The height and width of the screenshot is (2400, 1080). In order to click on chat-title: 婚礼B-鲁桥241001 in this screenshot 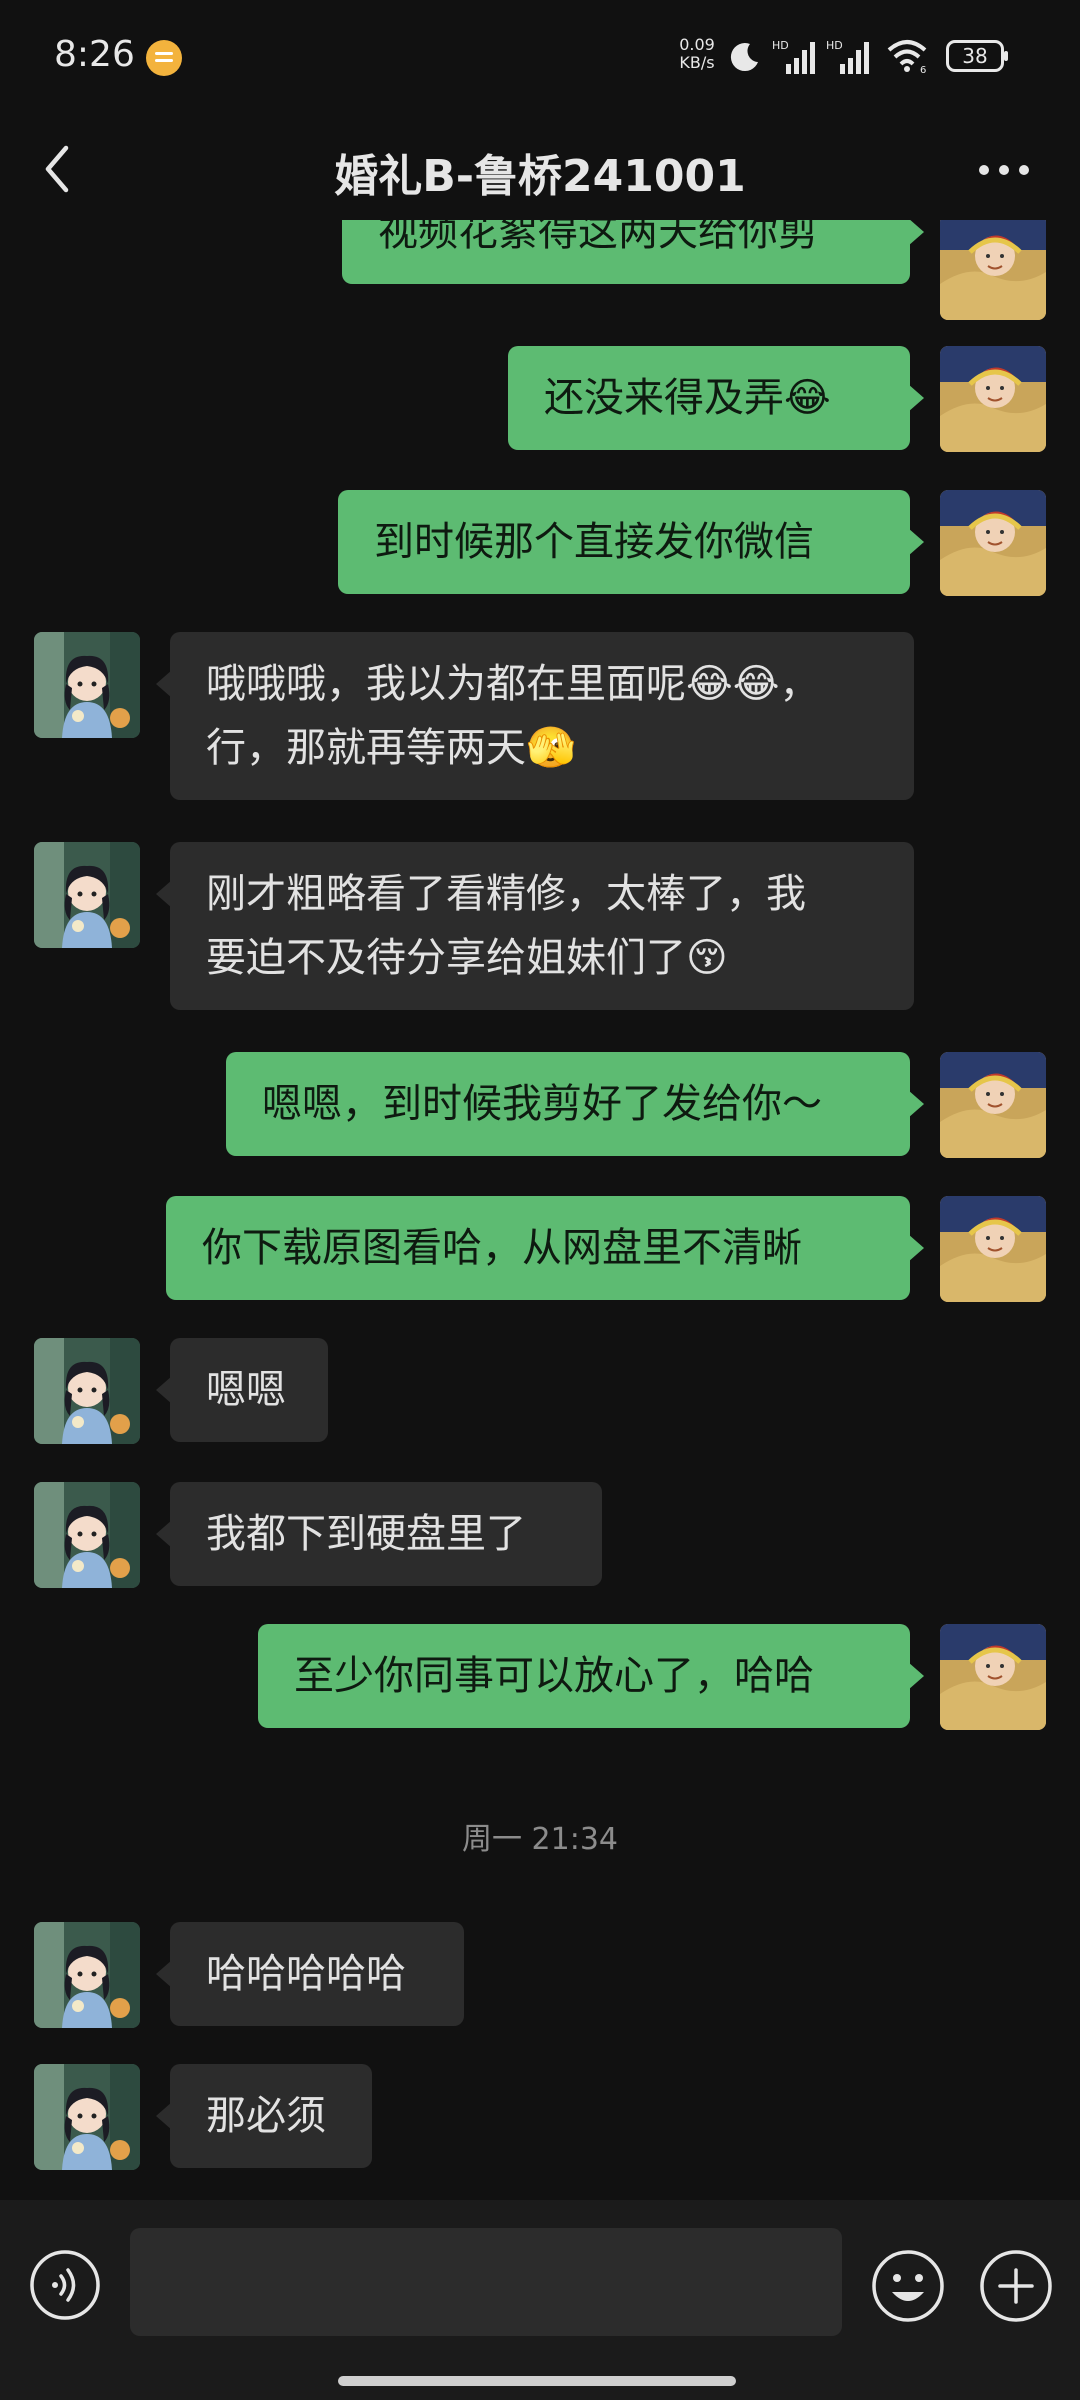, I will do `click(540, 176)`.